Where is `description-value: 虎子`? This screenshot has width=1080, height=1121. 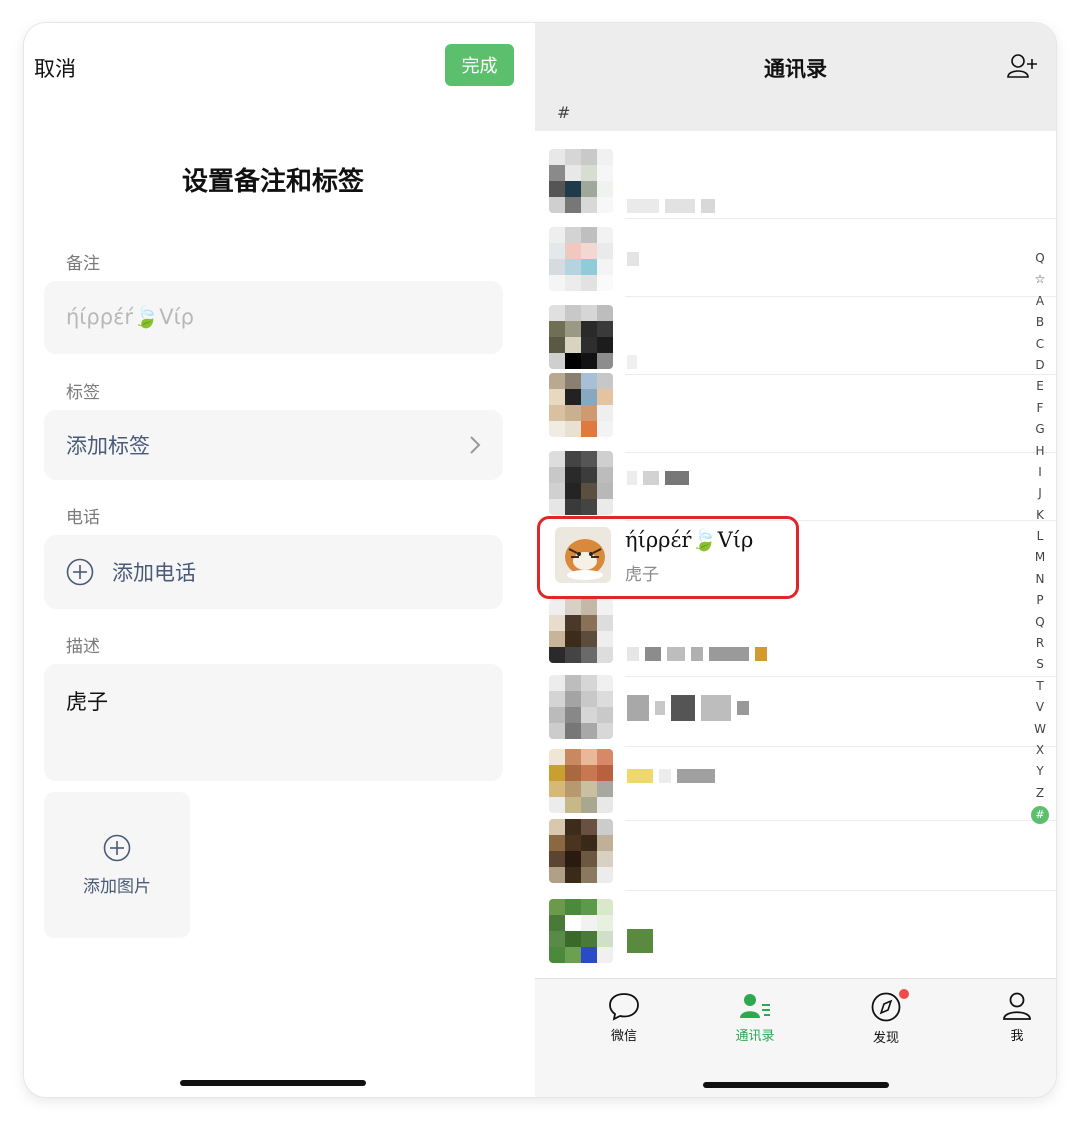
description-value: 虎子 is located at coordinates (87, 702).